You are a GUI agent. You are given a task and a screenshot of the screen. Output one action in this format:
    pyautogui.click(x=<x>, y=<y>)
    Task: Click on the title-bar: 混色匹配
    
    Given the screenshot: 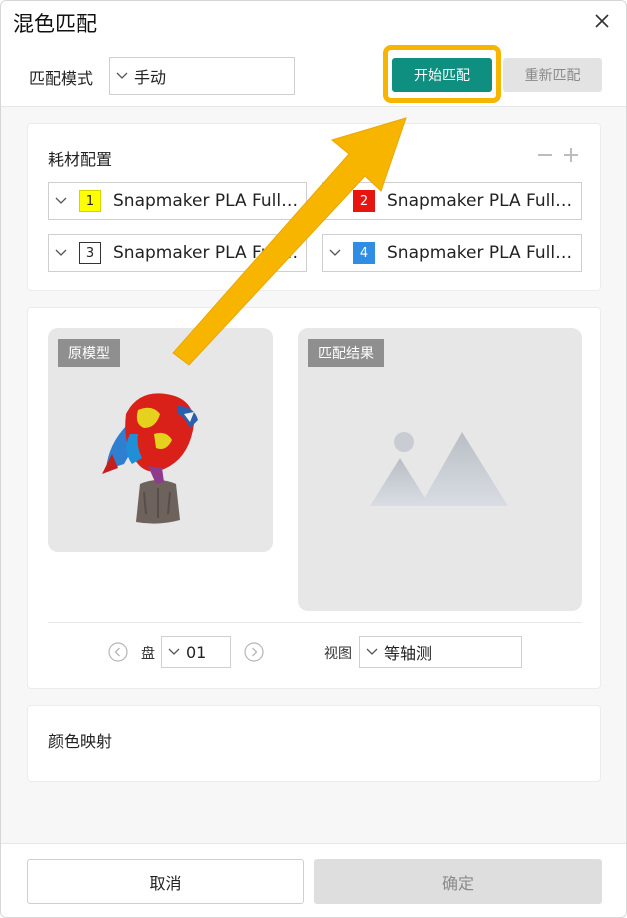 What is the action you would take?
    pyautogui.click(x=313, y=23)
    